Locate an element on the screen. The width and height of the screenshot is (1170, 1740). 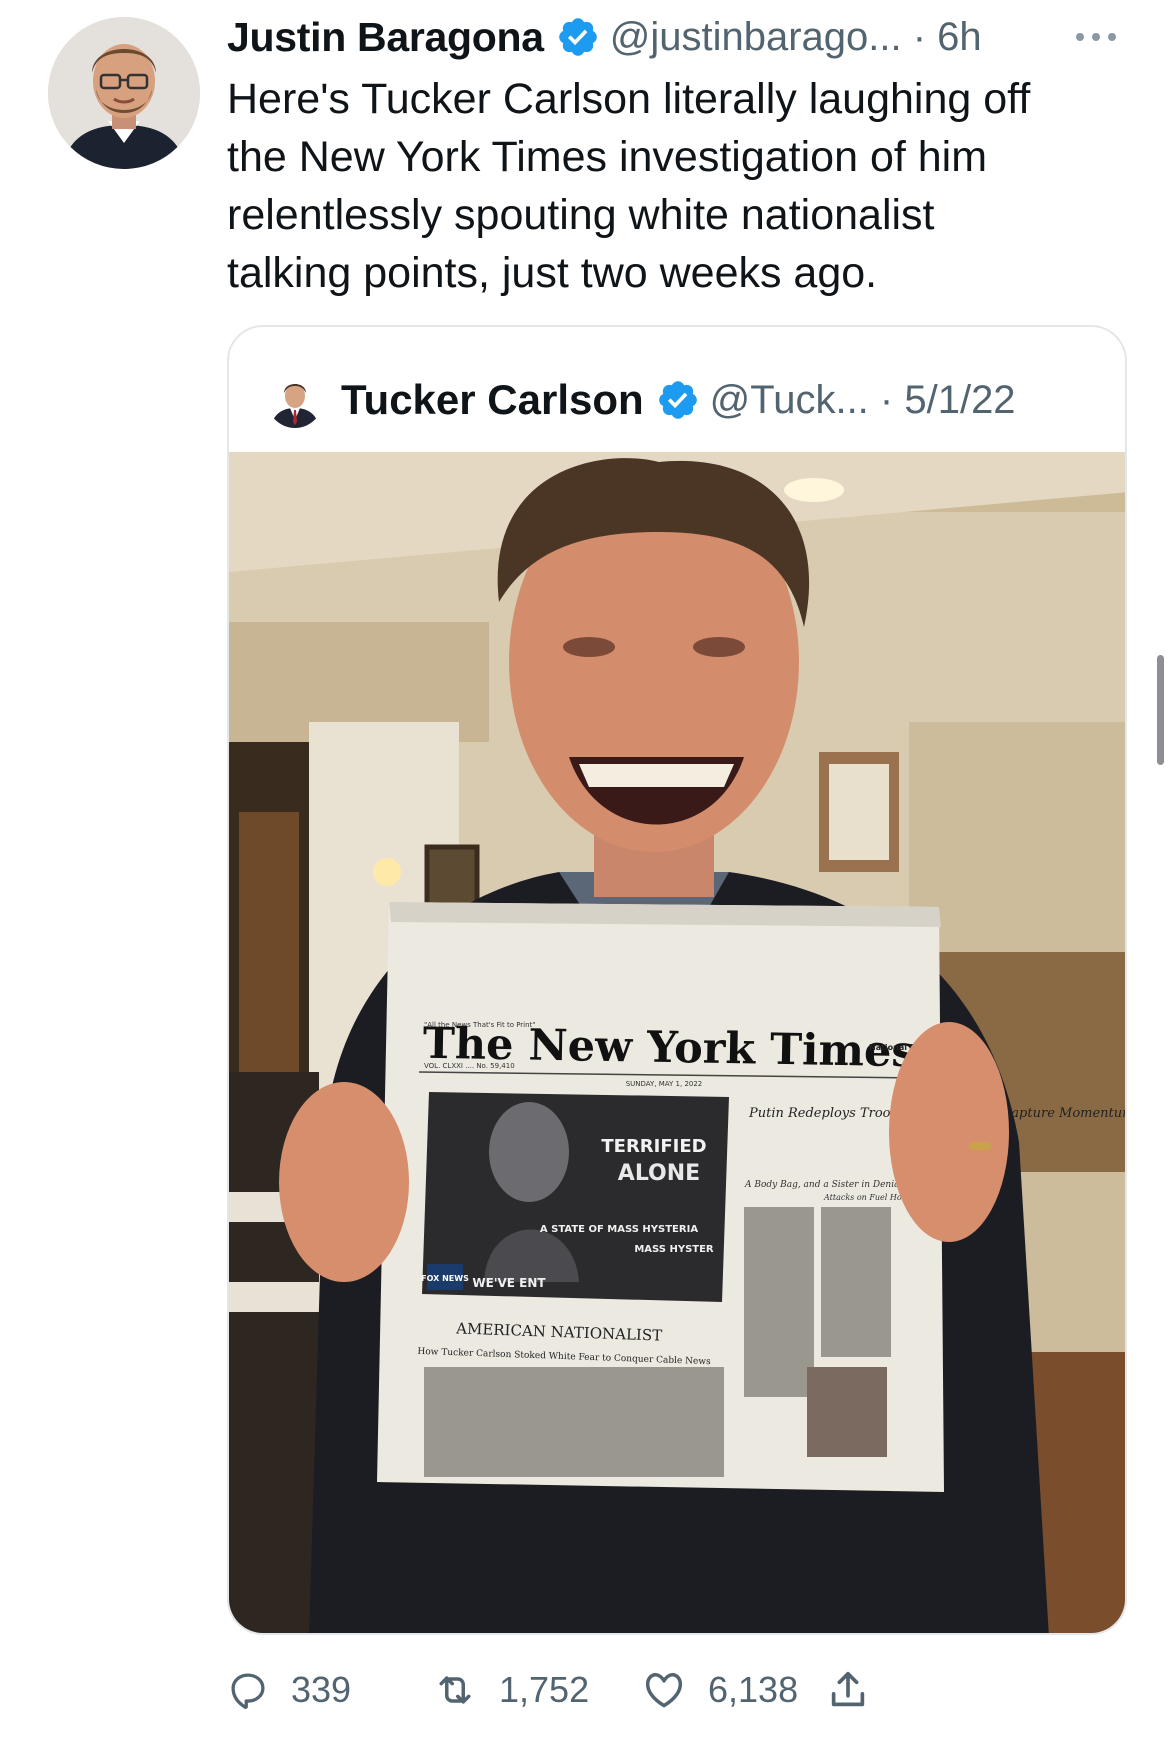
handle-and-time: @justinbarago... · 6h is located at coordinates (796, 37).